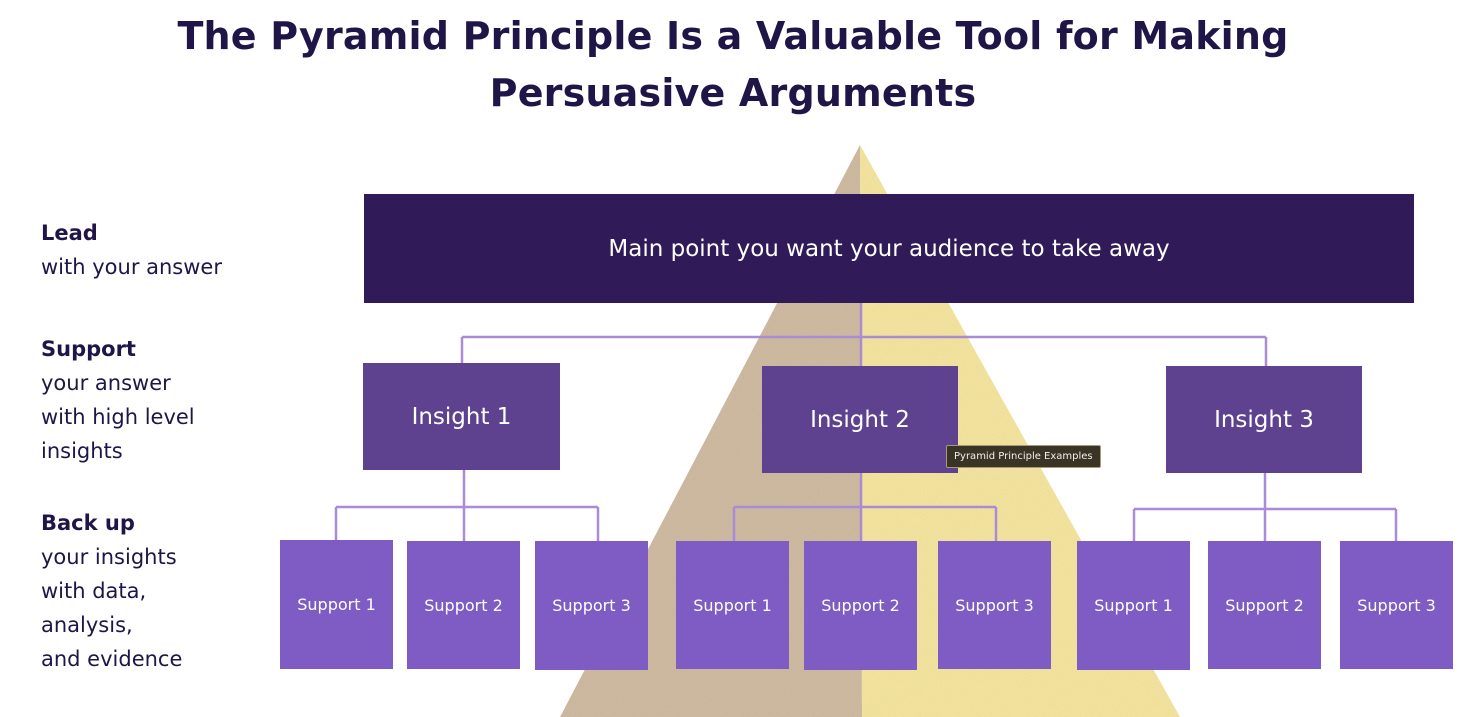 This screenshot has width=1466, height=717. What do you see at coordinates (463, 605) in the screenshot?
I see `insight-1-support-2: Support 2` at bounding box center [463, 605].